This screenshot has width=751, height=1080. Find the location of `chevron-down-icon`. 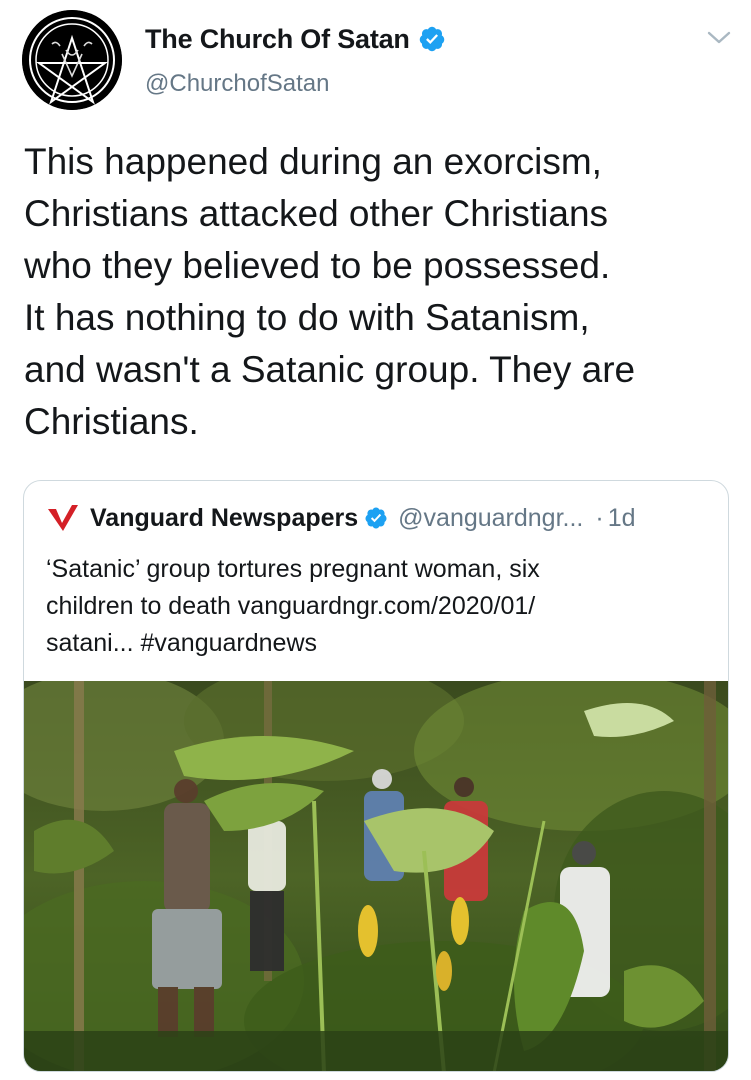

chevron-down-icon is located at coordinates (719, 38).